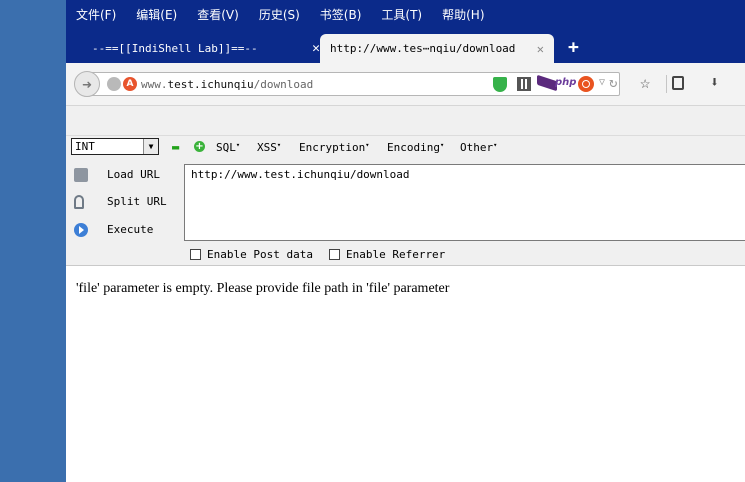 This screenshot has width=745, height=482. What do you see at coordinates (666, 84) in the screenshot?
I see `toolbar-separator` at bounding box center [666, 84].